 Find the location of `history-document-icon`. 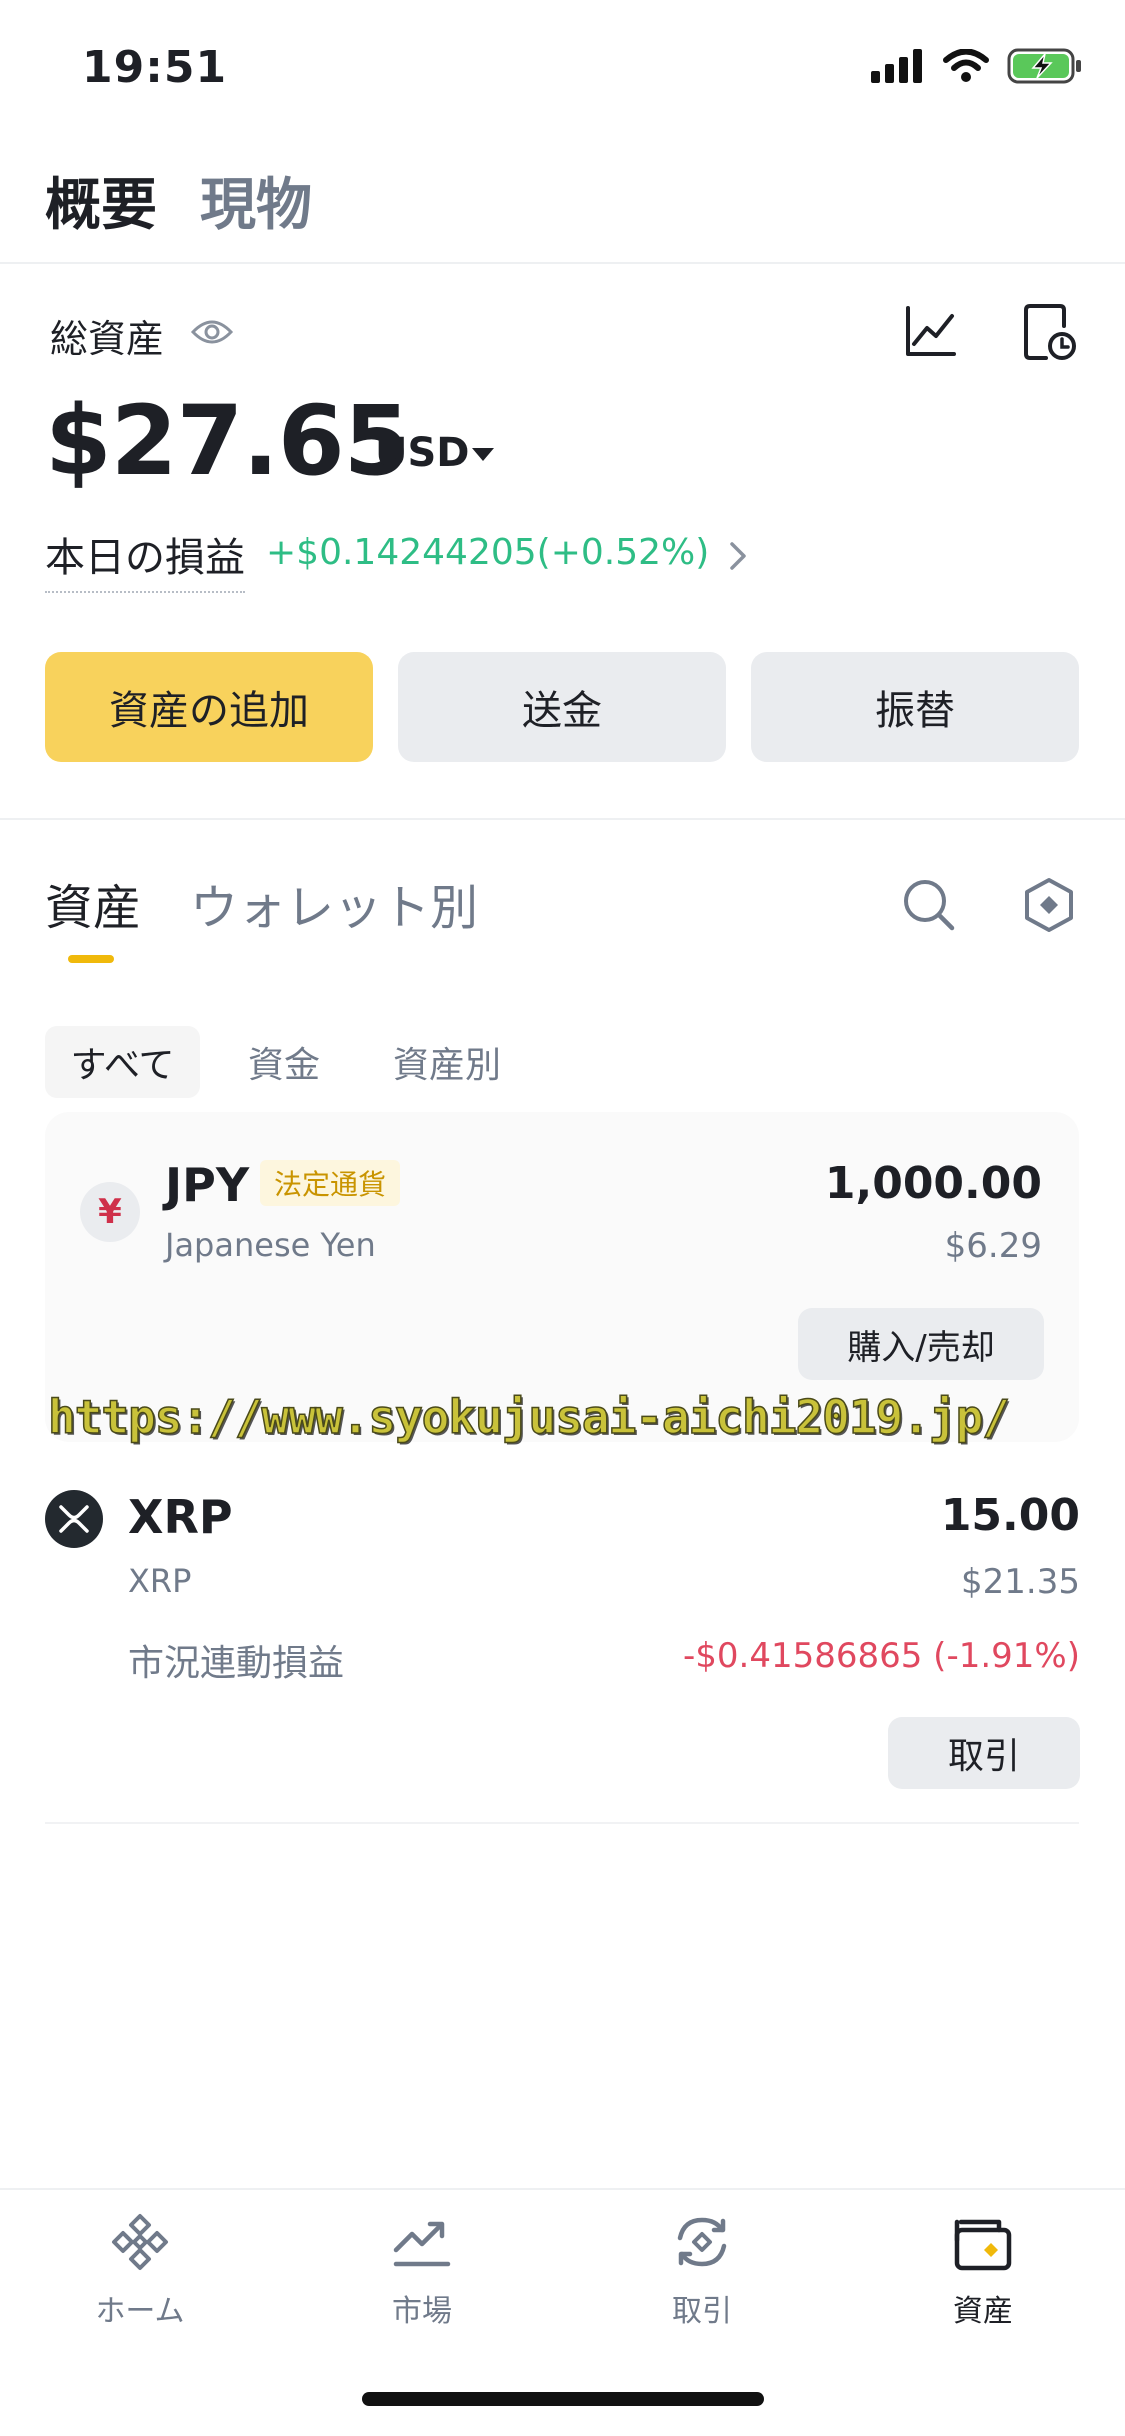

history-document-icon is located at coordinates (1050, 333).